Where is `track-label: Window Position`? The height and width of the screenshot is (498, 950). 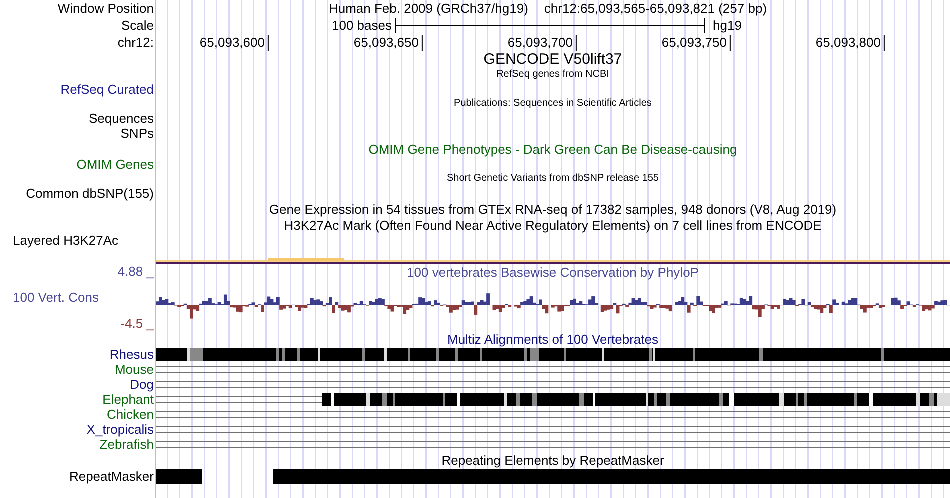
track-label: Window Position is located at coordinates (106, 8).